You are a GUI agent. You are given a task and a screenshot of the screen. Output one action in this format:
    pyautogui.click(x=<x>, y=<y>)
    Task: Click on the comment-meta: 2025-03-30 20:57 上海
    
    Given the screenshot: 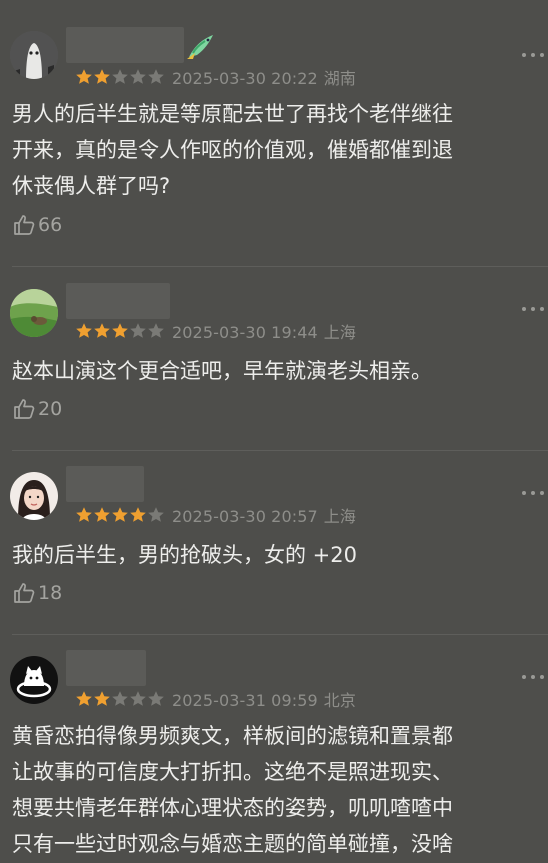 What is the action you would take?
    pyautogui.click(x=215, y=515)
    